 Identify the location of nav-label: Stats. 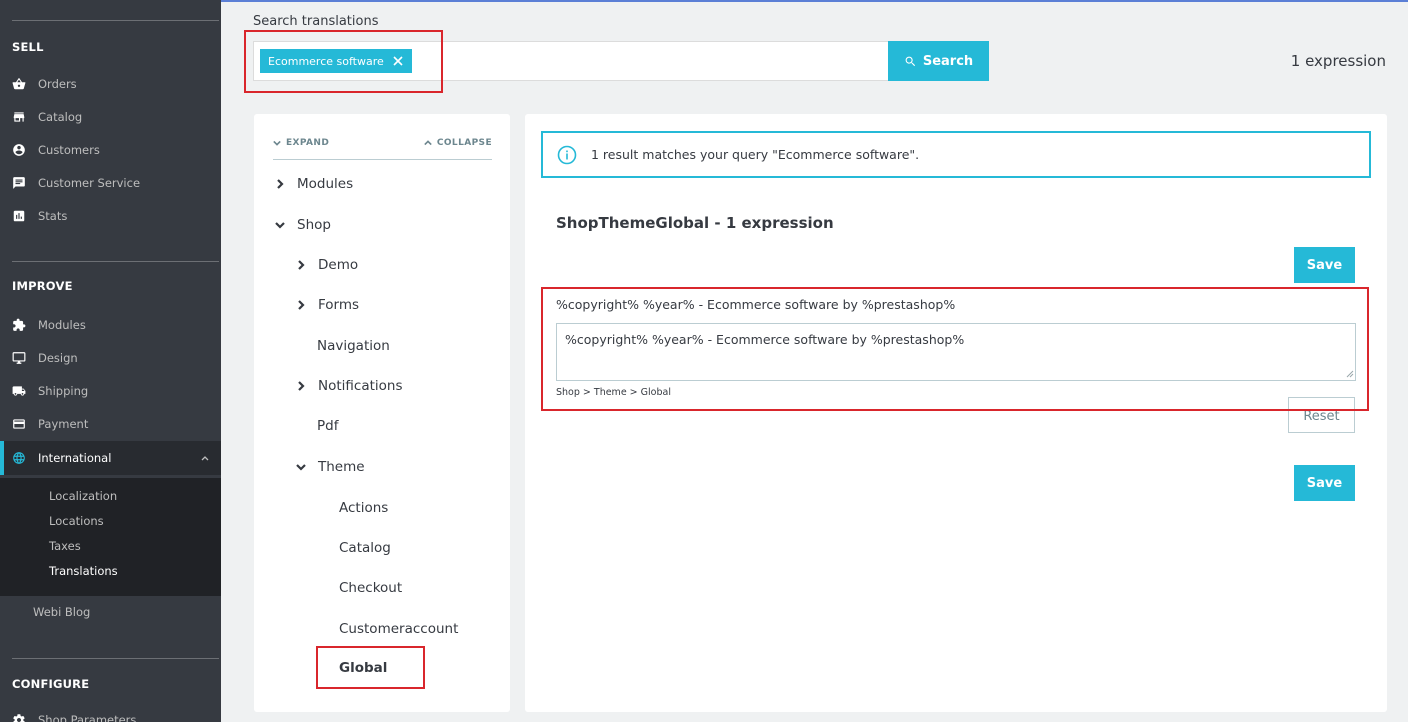
(53, 216).